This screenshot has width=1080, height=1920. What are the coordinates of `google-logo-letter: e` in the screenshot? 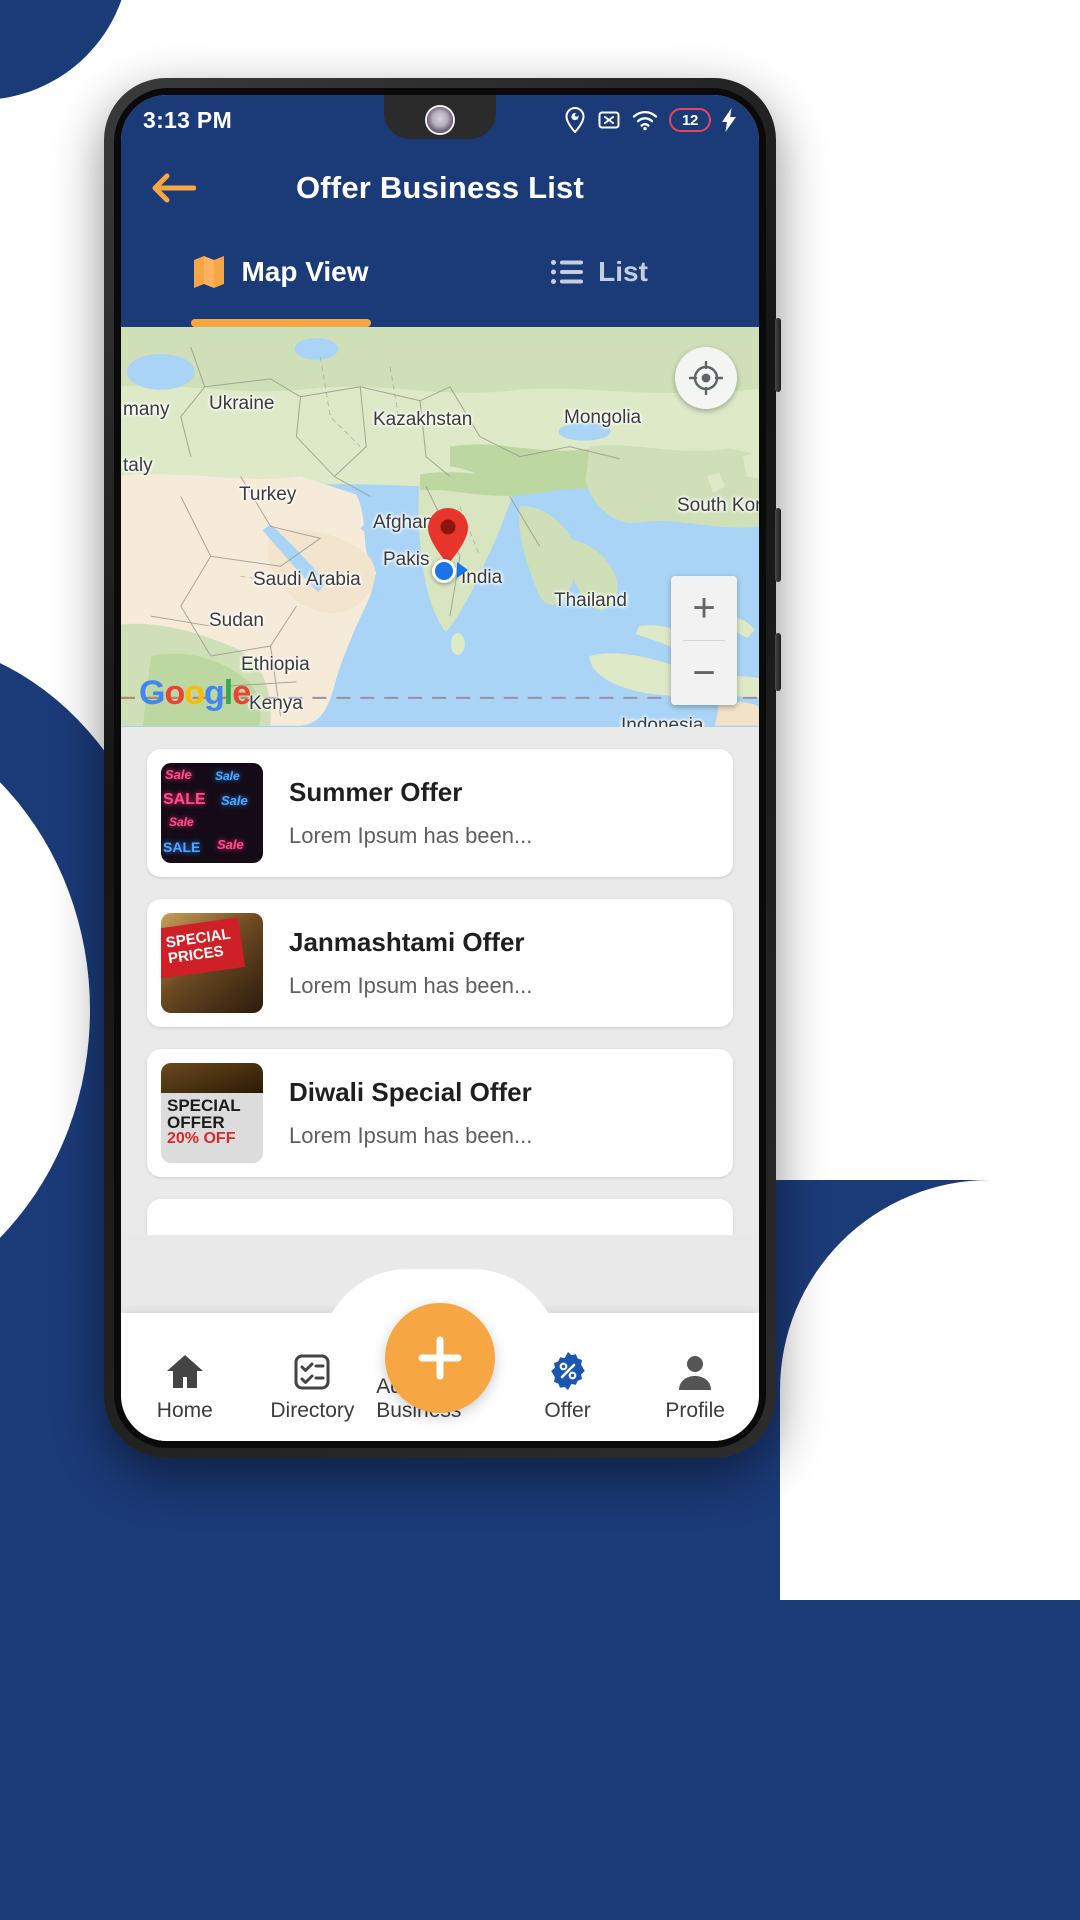 It's located at (241, 693).